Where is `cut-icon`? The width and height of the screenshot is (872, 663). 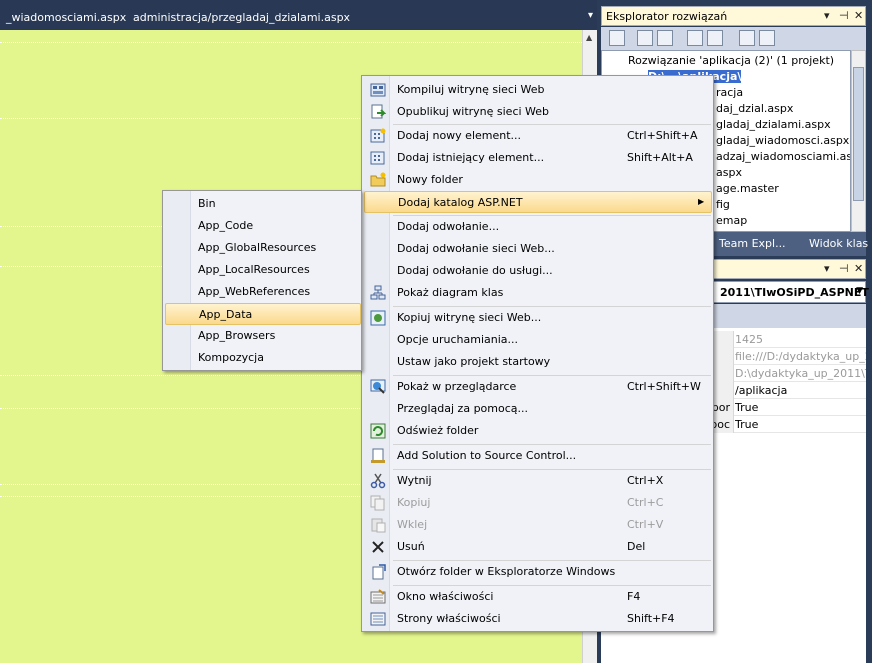
cut-icon is located at coordinates (378, 481).